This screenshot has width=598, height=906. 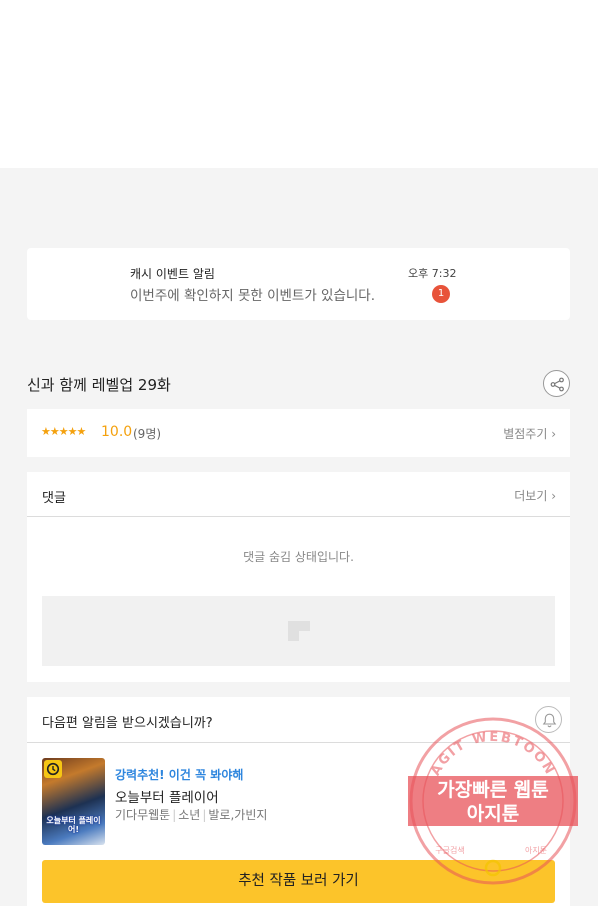 I want to click on clock-icon, so click(x=53, y=769).